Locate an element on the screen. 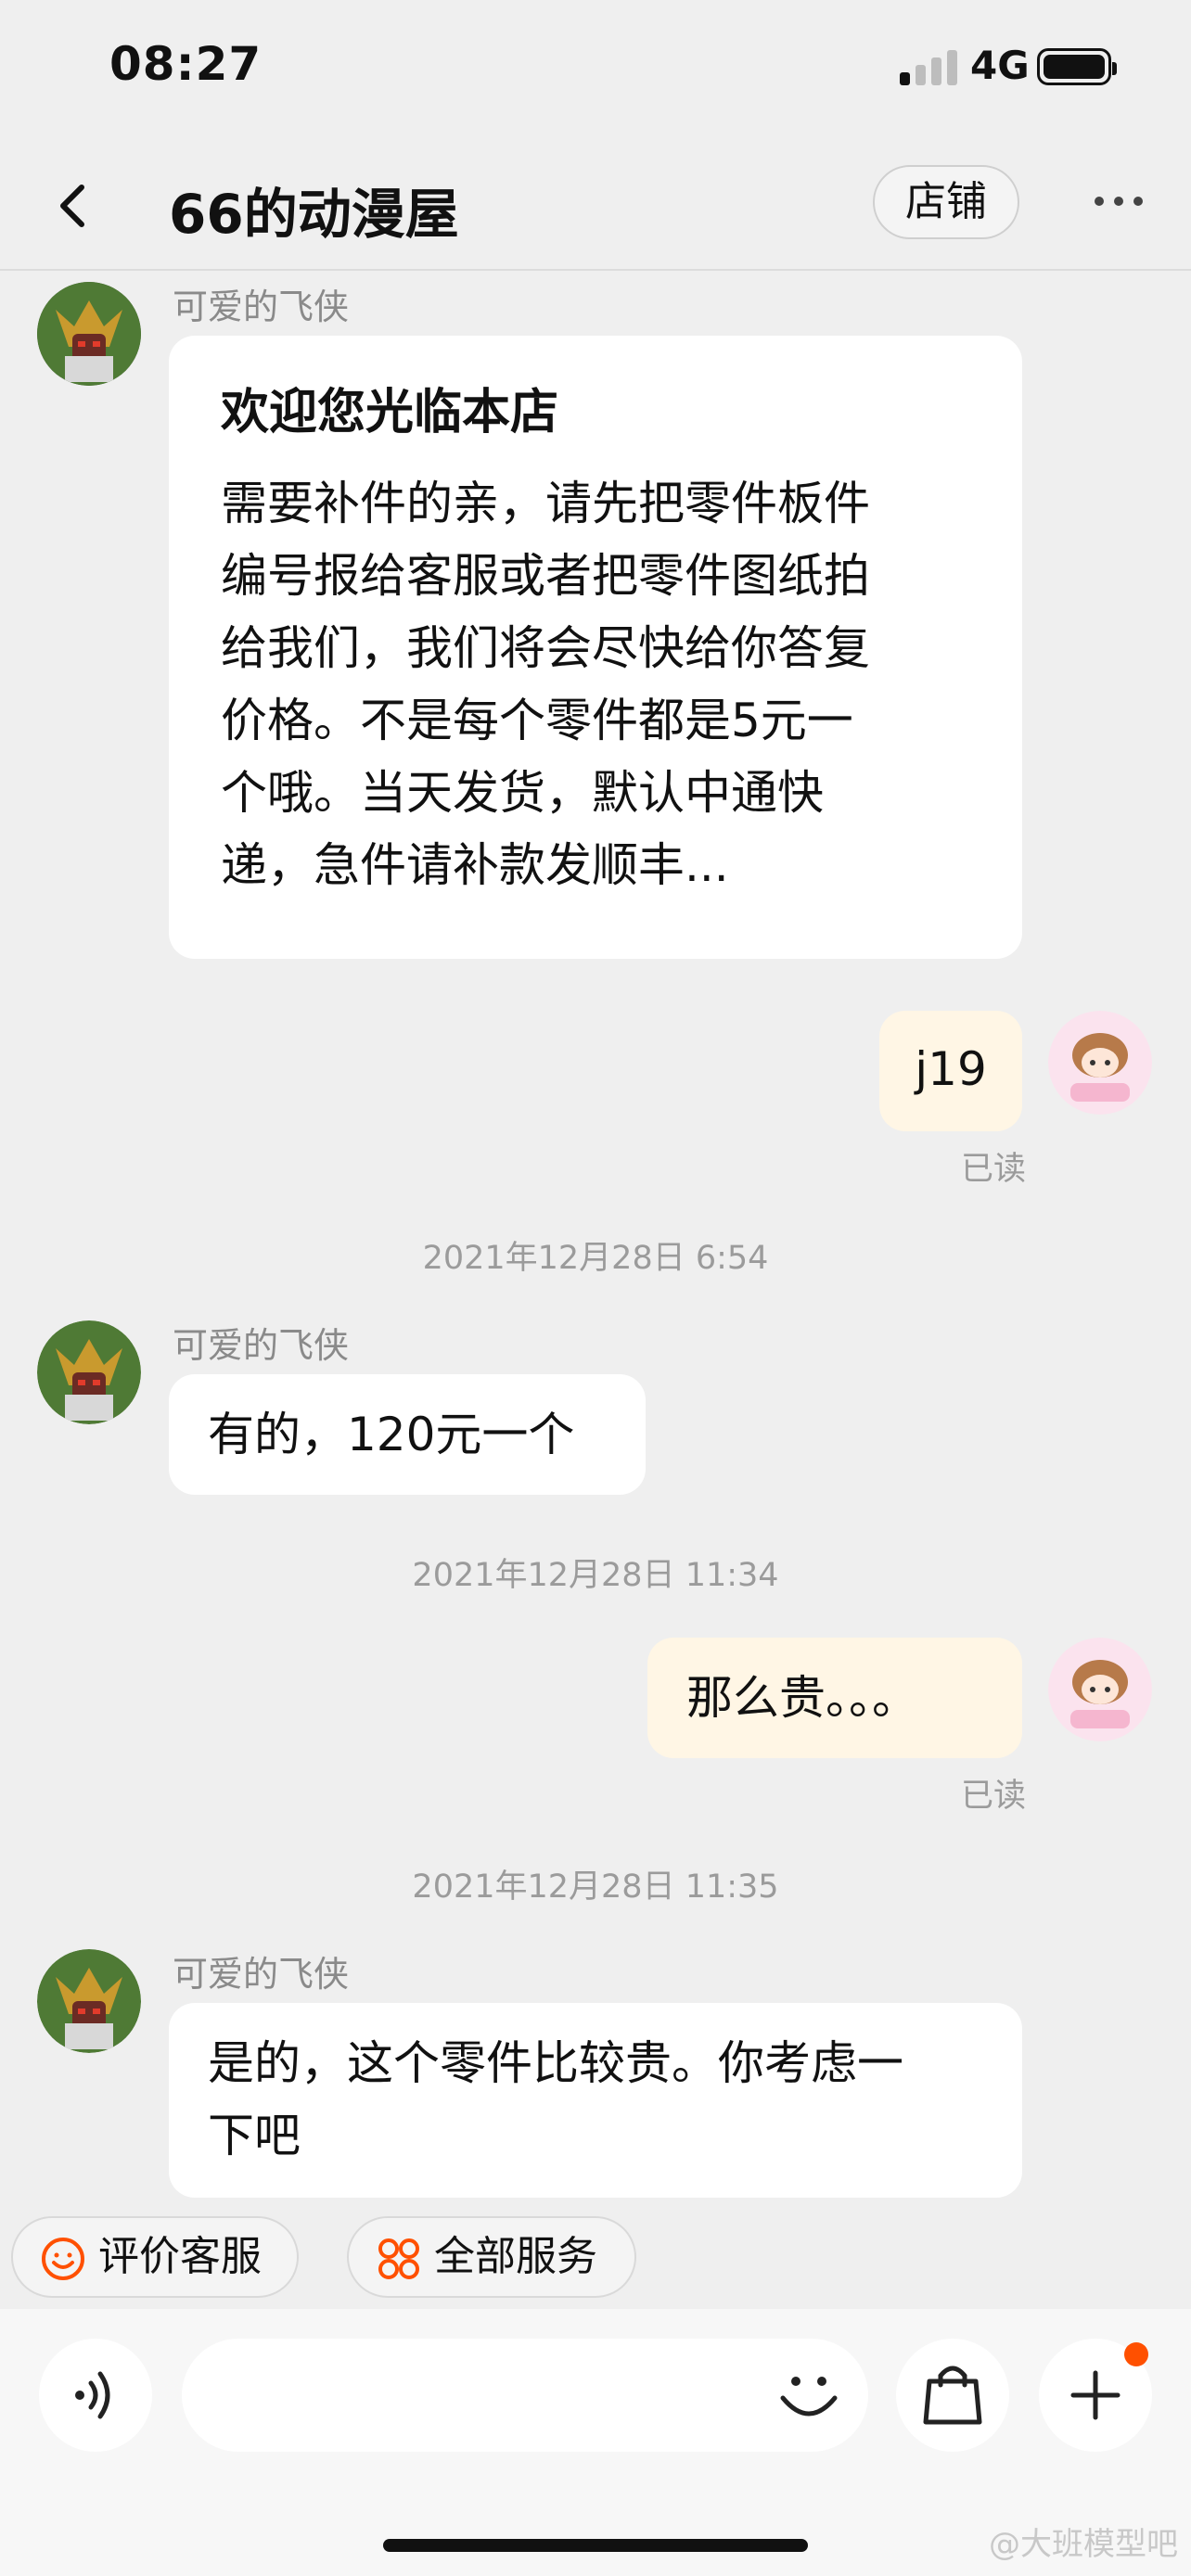 The width and height of the screenshot is (1191, 2576). shopping-bag-icon is located at coordinates (952, 2395).